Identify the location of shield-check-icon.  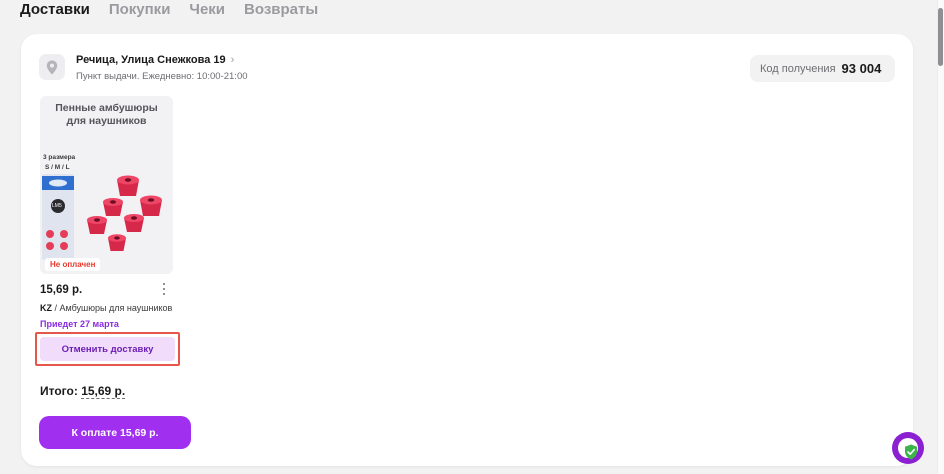
(911, 452).